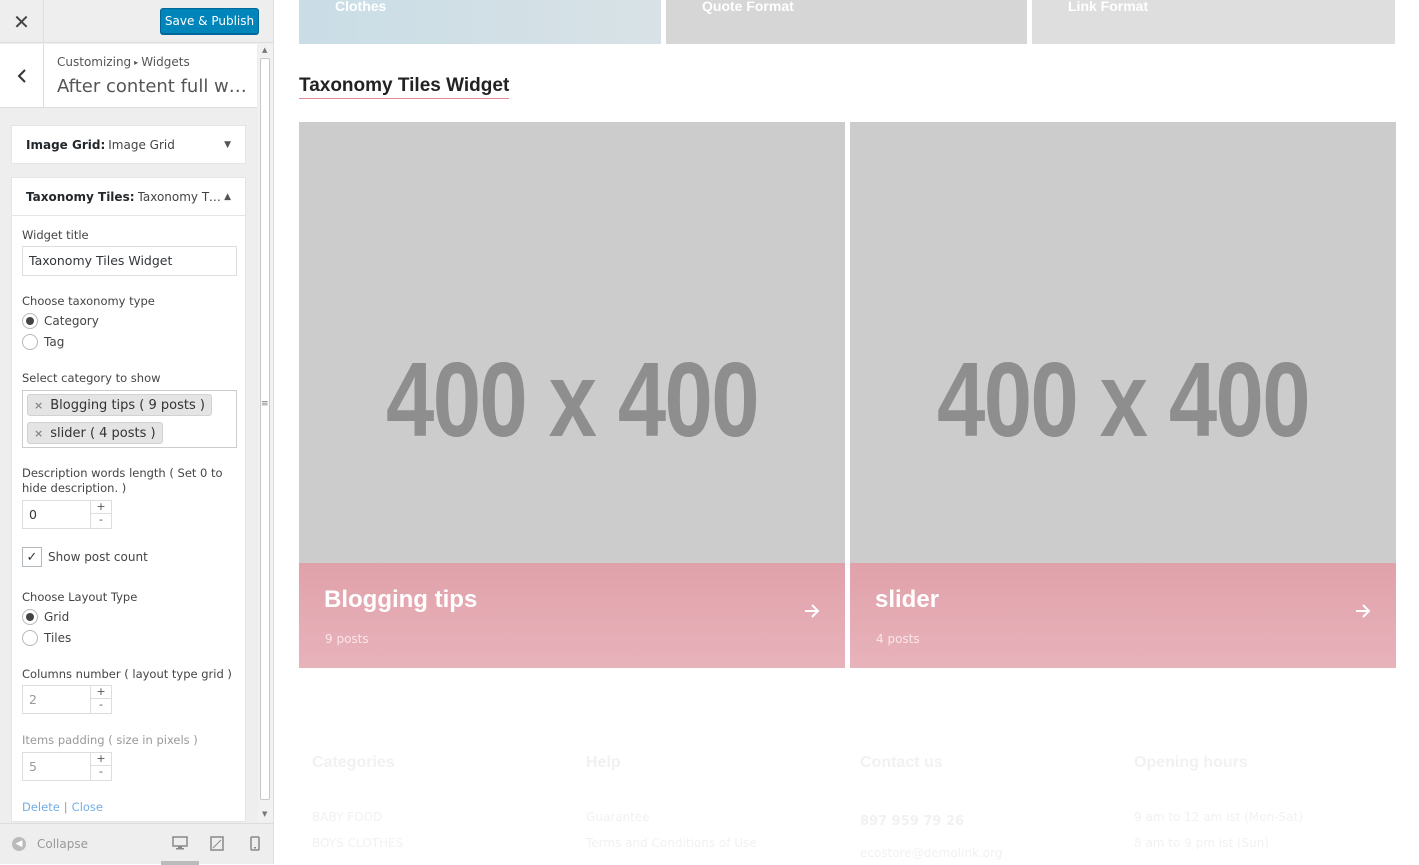 This screenshot has width=1419, height=865. Describe the element at coordinates (357, 843) in the screenshot. I see `footer-link: BOYS CLOTHES` at that location.